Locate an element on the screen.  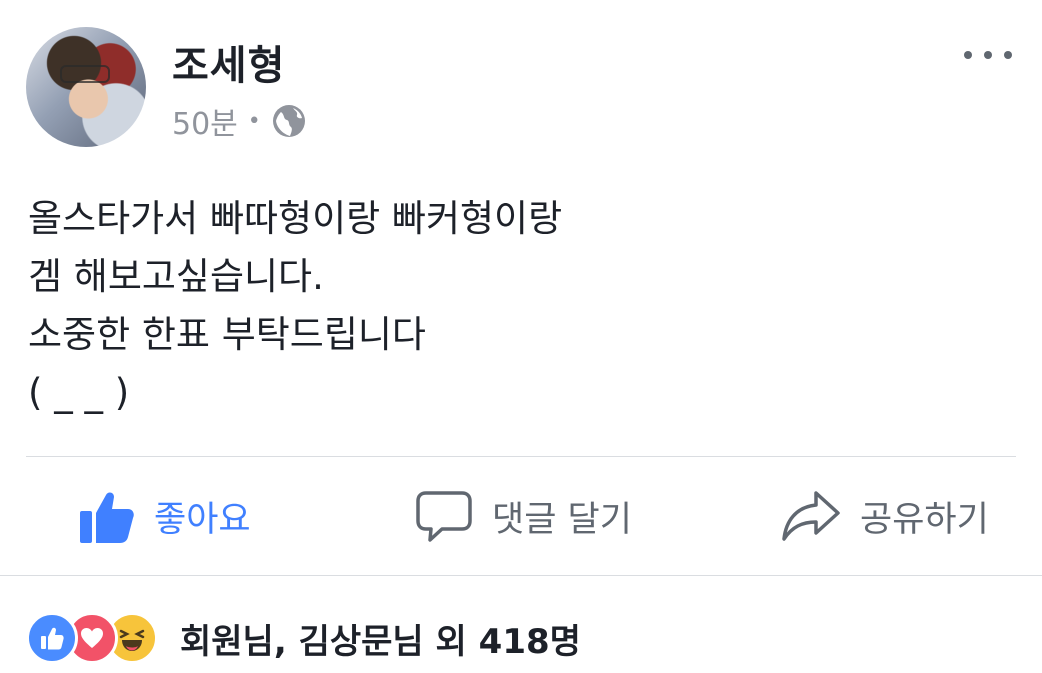
like-label: 좋아요 is located at coordinates (202, 519).